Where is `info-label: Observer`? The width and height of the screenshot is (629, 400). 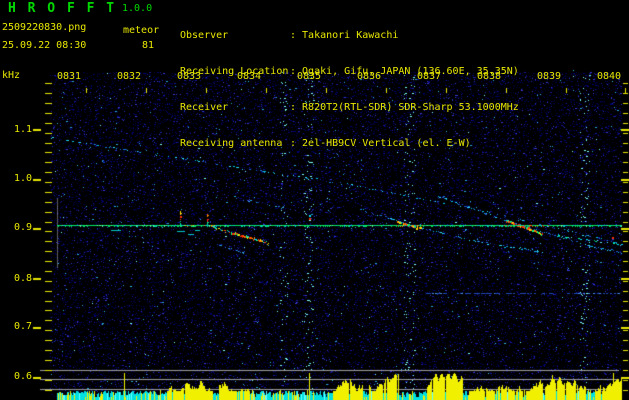 info-label: Observer is located at coordinates (204, 35).